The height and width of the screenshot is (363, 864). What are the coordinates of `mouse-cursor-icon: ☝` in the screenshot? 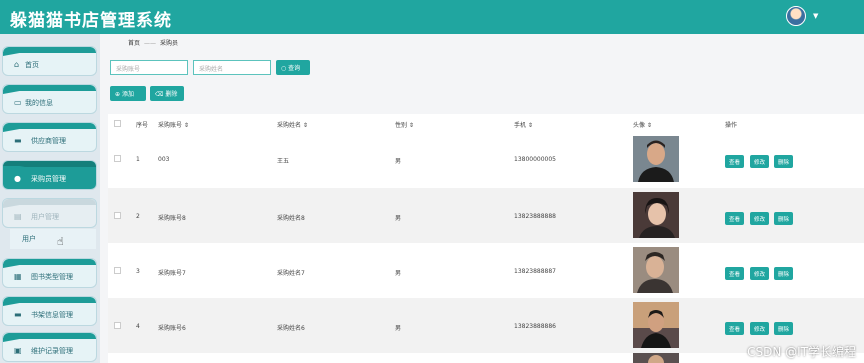 It's located at (60, 241).